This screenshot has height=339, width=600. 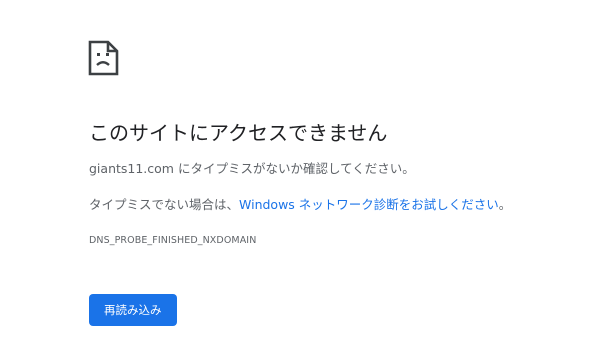 I want to click on suggestion-prefix: タイプミスでない場合は、, so click(x=164, y=204).